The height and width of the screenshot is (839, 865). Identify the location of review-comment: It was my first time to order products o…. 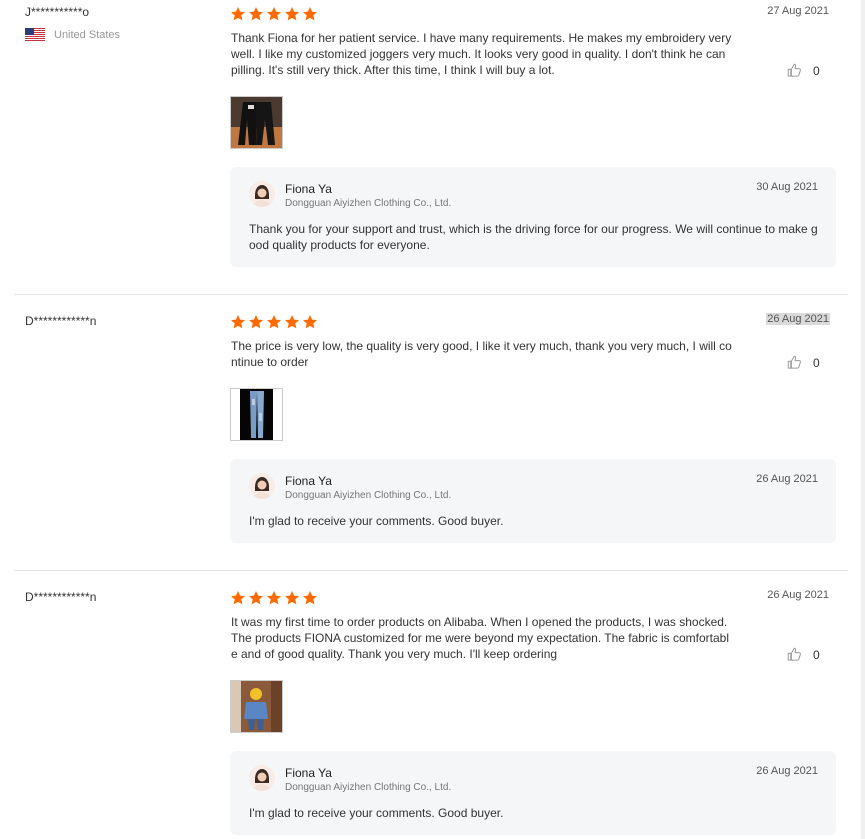
(480, 638).